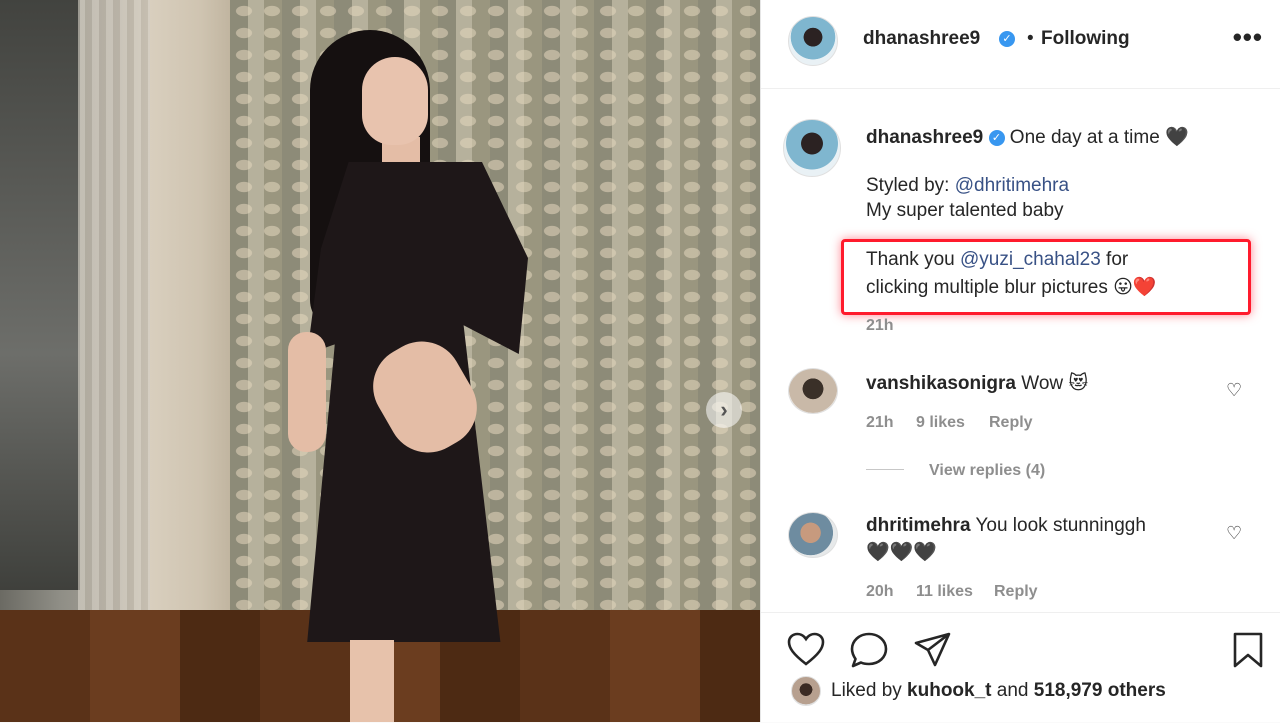  What do you see at coordinates (724, 410) in the screenshot?
I see `next-image-button: ›` at bounding box center [724, 410].